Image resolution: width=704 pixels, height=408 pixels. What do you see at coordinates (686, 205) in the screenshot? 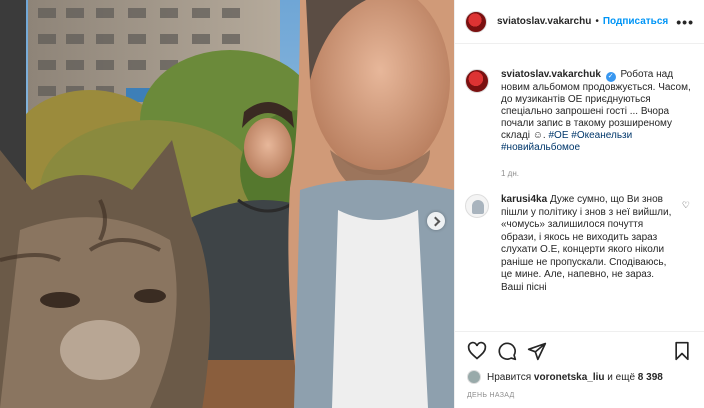
I see `comment-like-icon: ♡` at bounding box center [686, 205].